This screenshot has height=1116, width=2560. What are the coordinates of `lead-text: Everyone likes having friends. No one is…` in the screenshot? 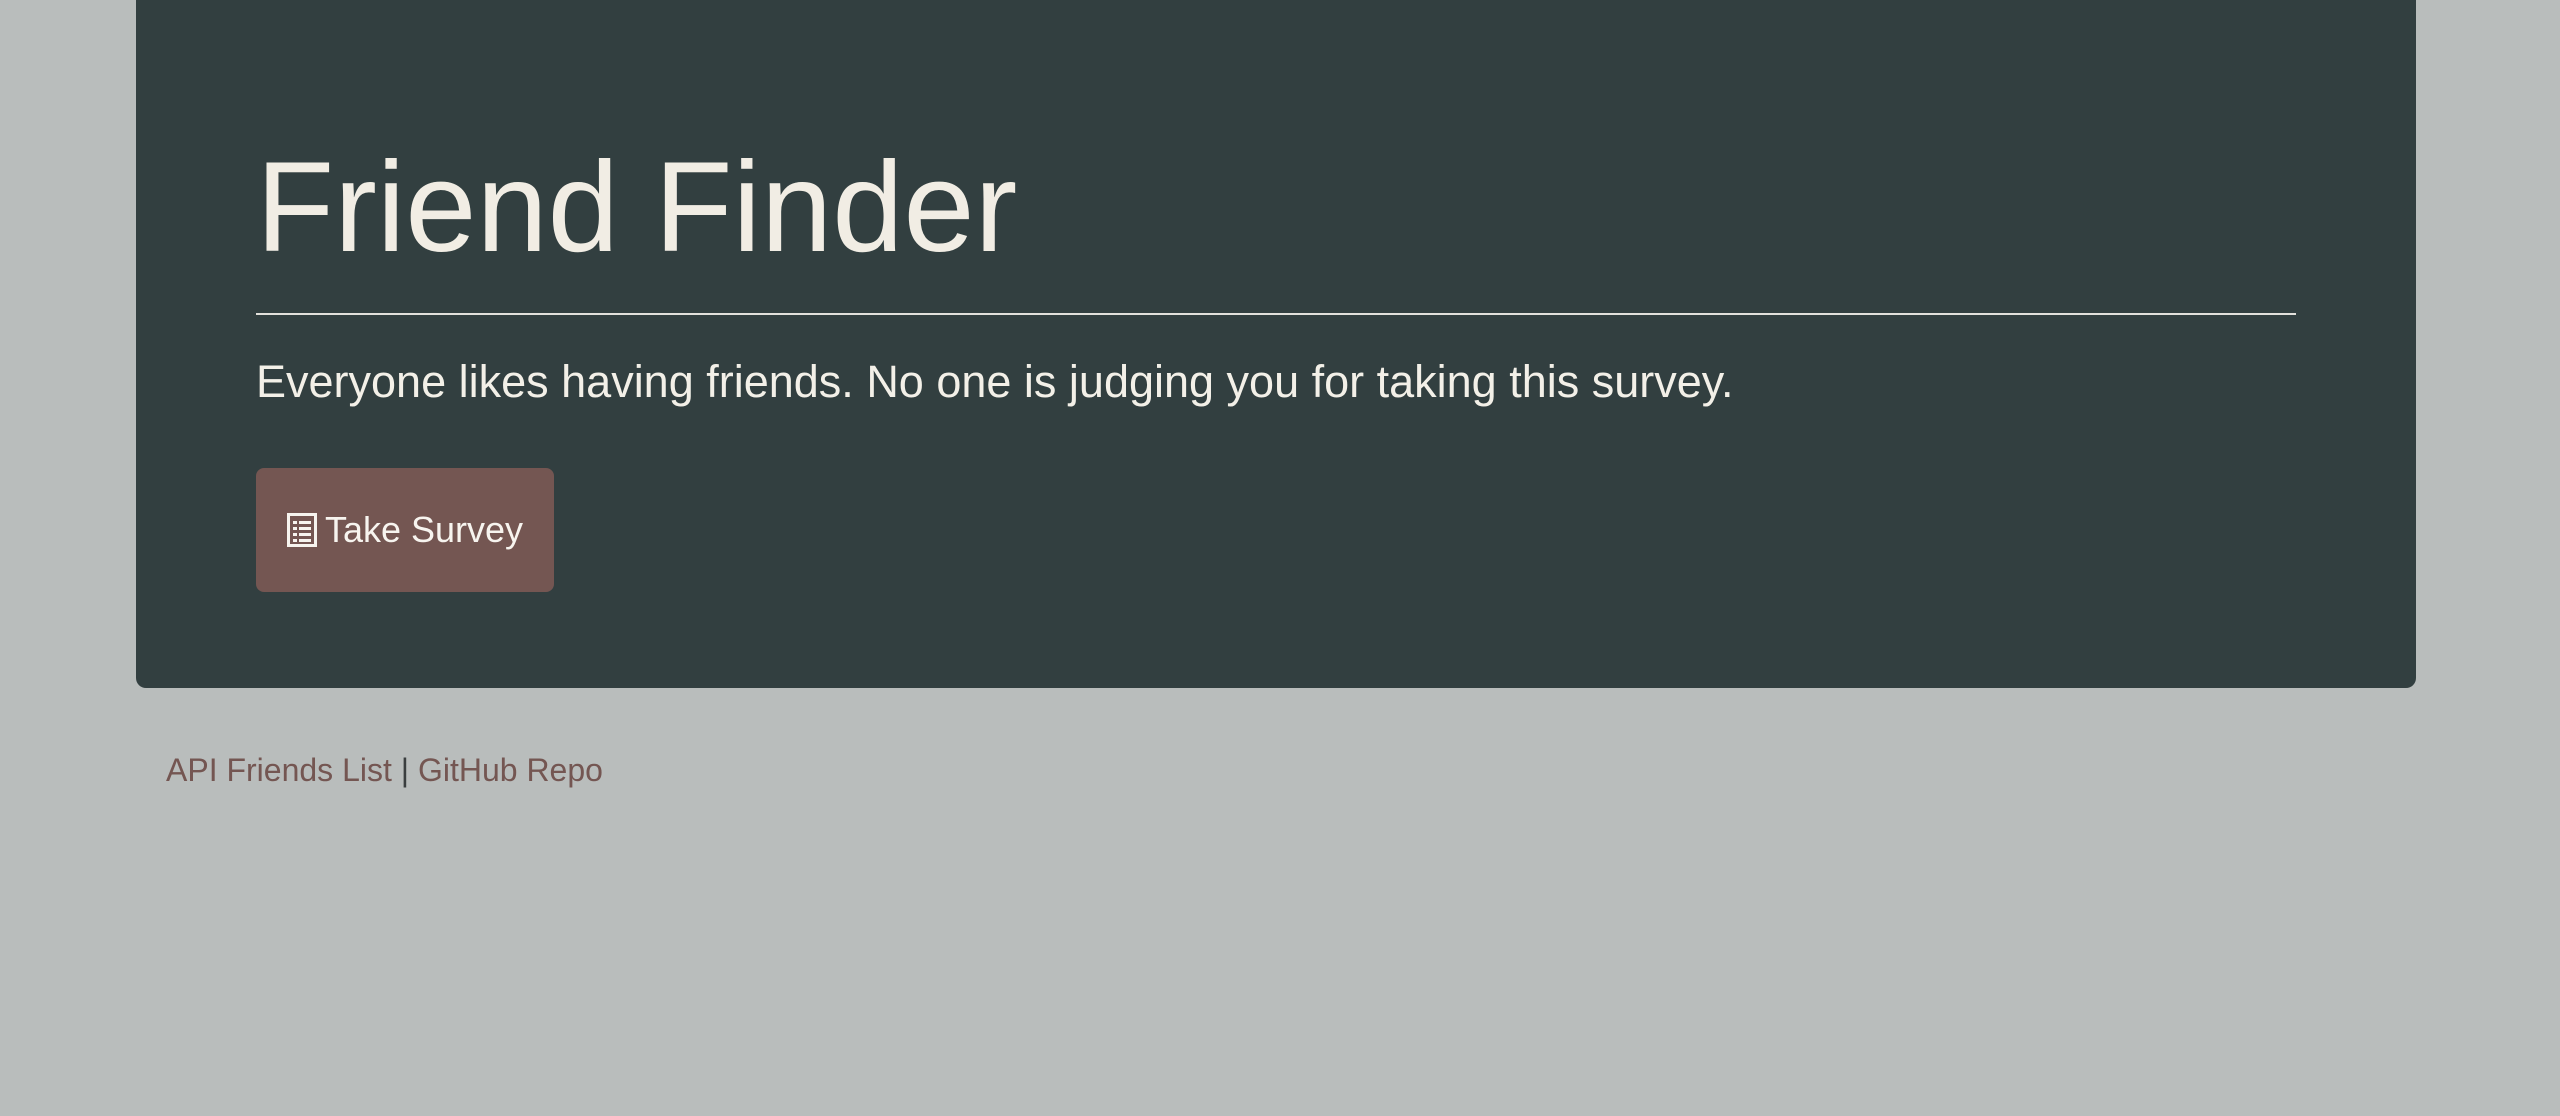 It's located at (995, 381).